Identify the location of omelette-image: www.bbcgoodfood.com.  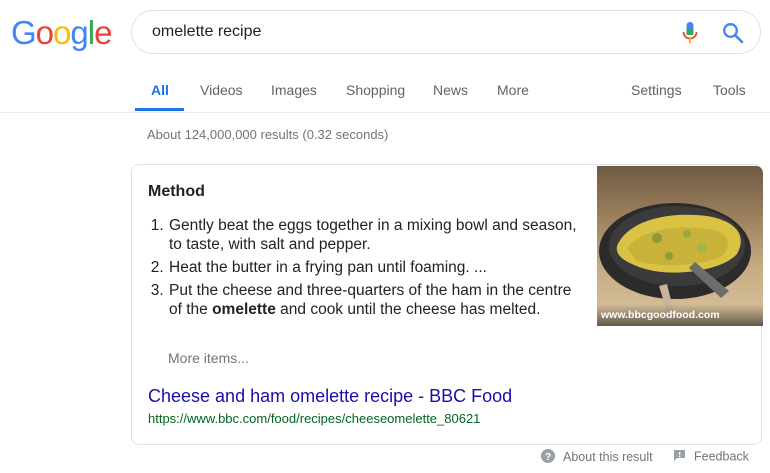
(680, 246).